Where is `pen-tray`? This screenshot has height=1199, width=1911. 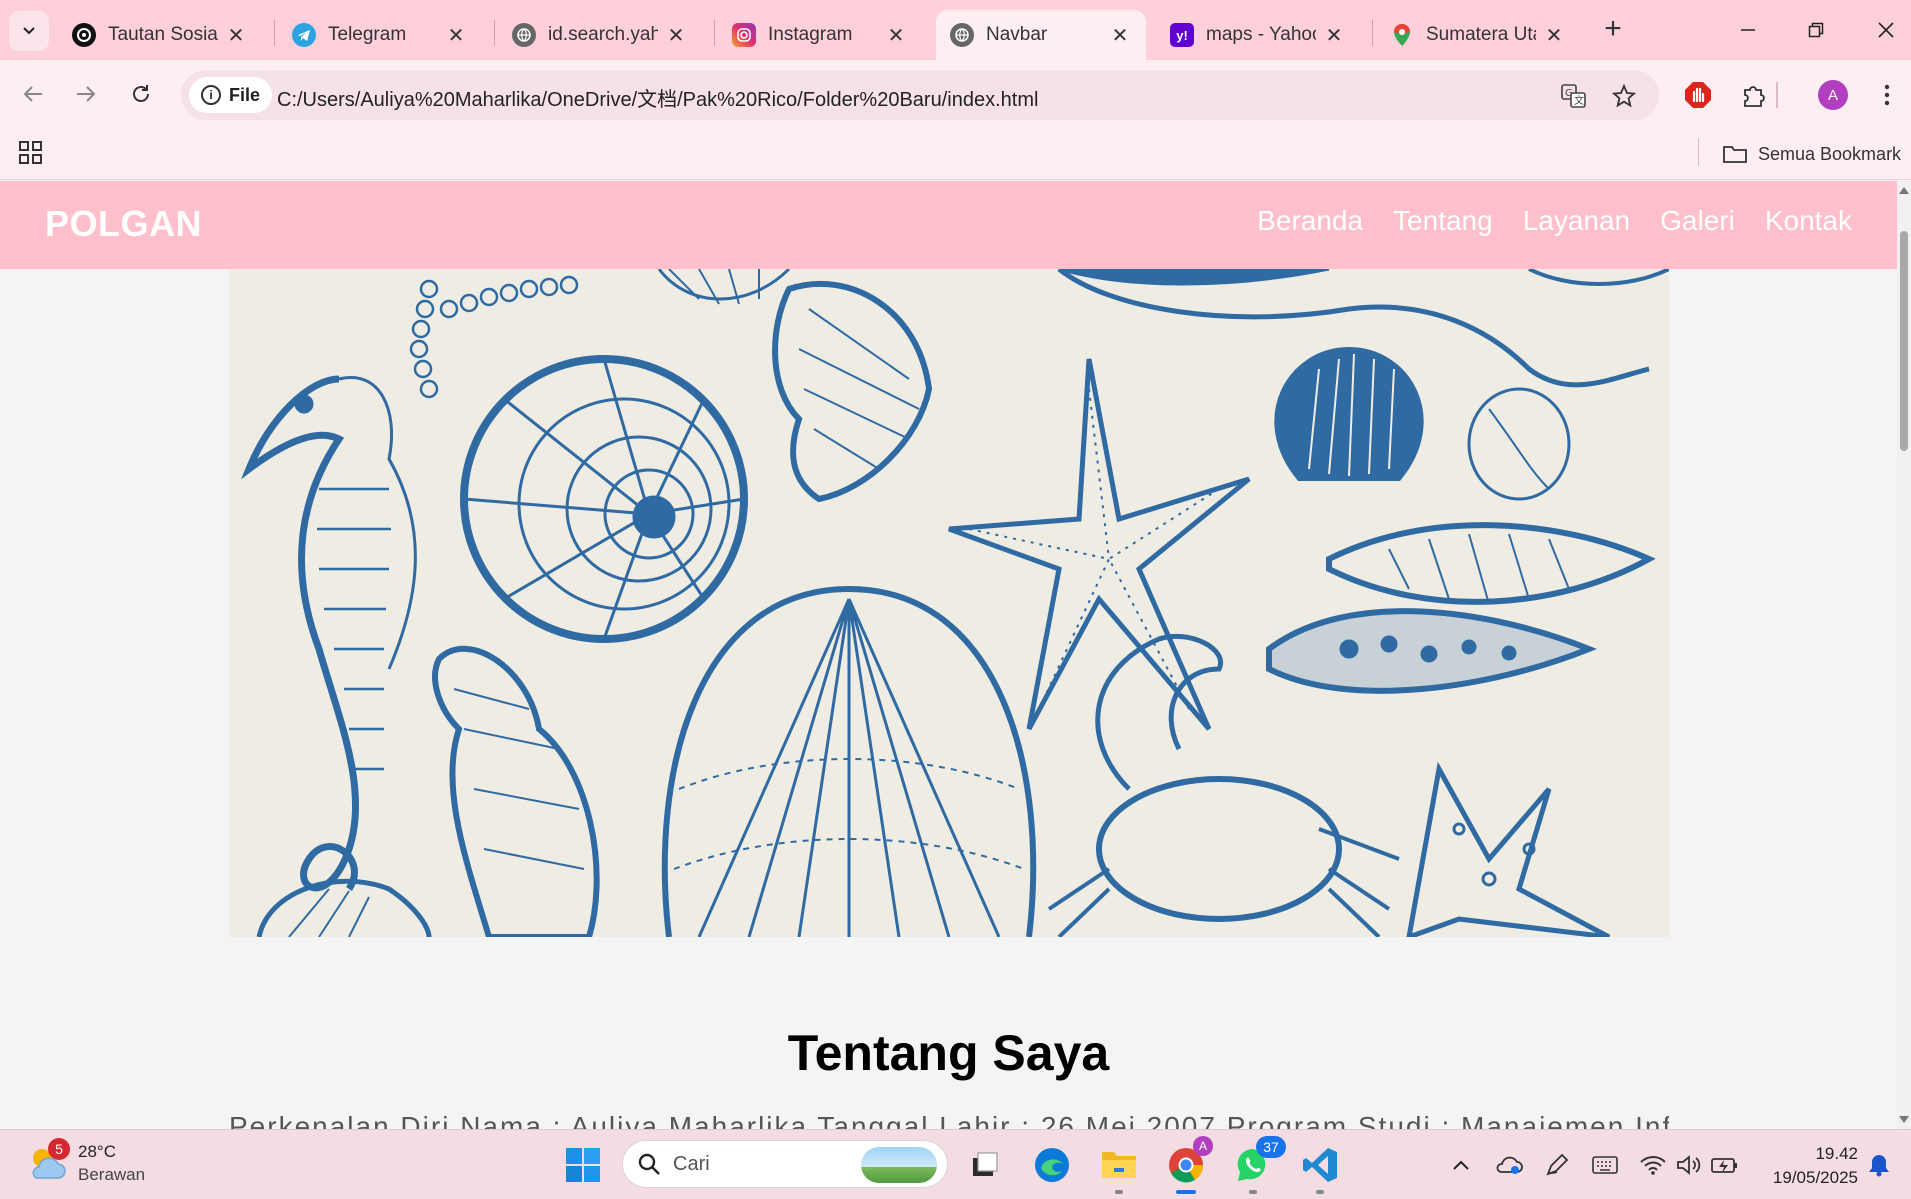 pen-tray is located at coordinates (1557, 1165).